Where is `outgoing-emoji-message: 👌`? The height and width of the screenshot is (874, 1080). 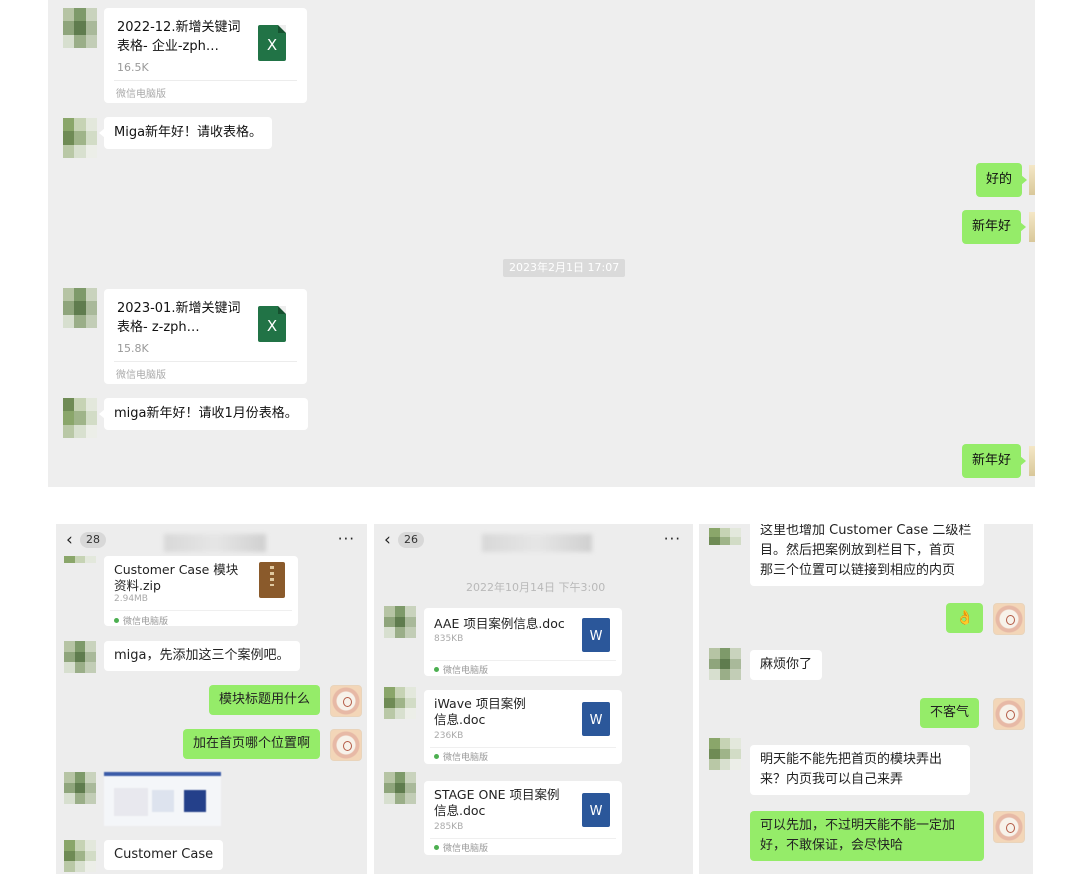 outgoing-emoji-message: 👌 is located at coordinates (965, 618).